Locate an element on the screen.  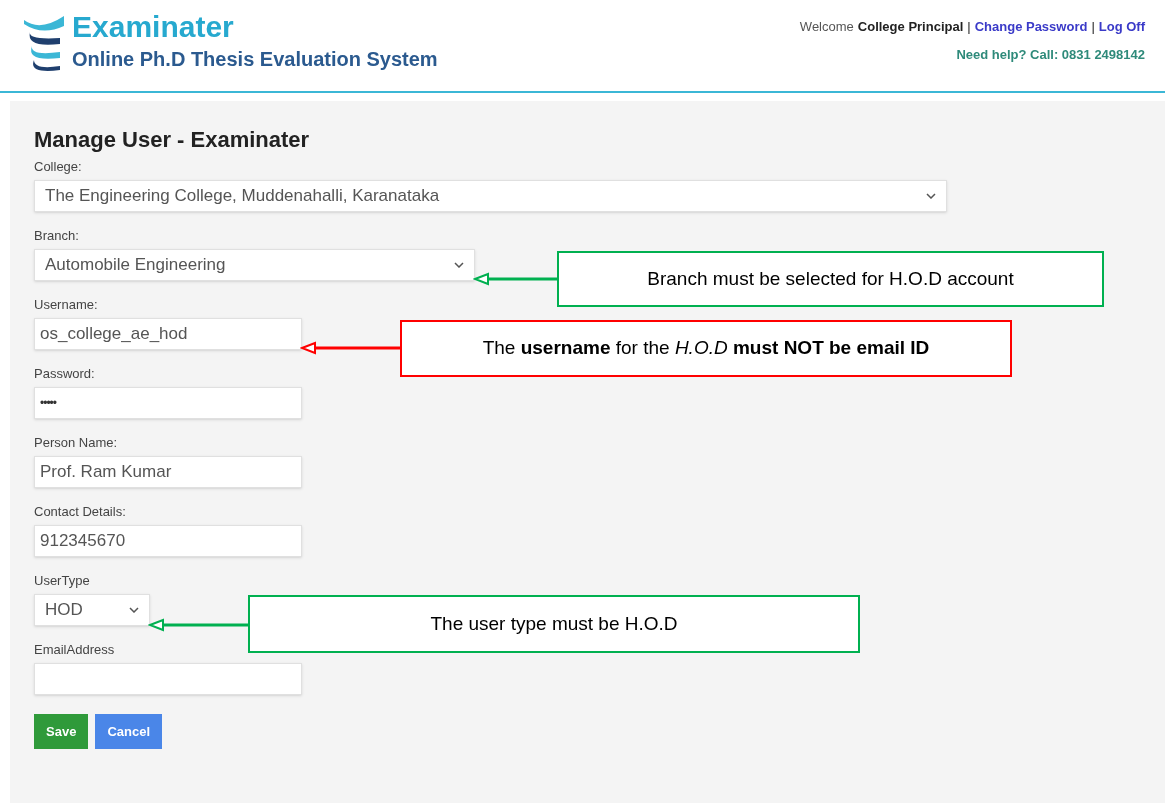
field-label: Person Name: is located at coordinates (76, 443).